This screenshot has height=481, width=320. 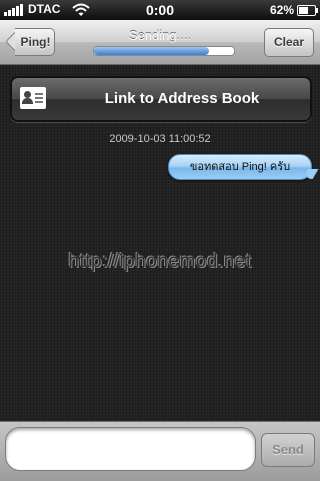 I want to click on navigation-bar: Ping! Sending.... Clear, so click(x=160, y=42).